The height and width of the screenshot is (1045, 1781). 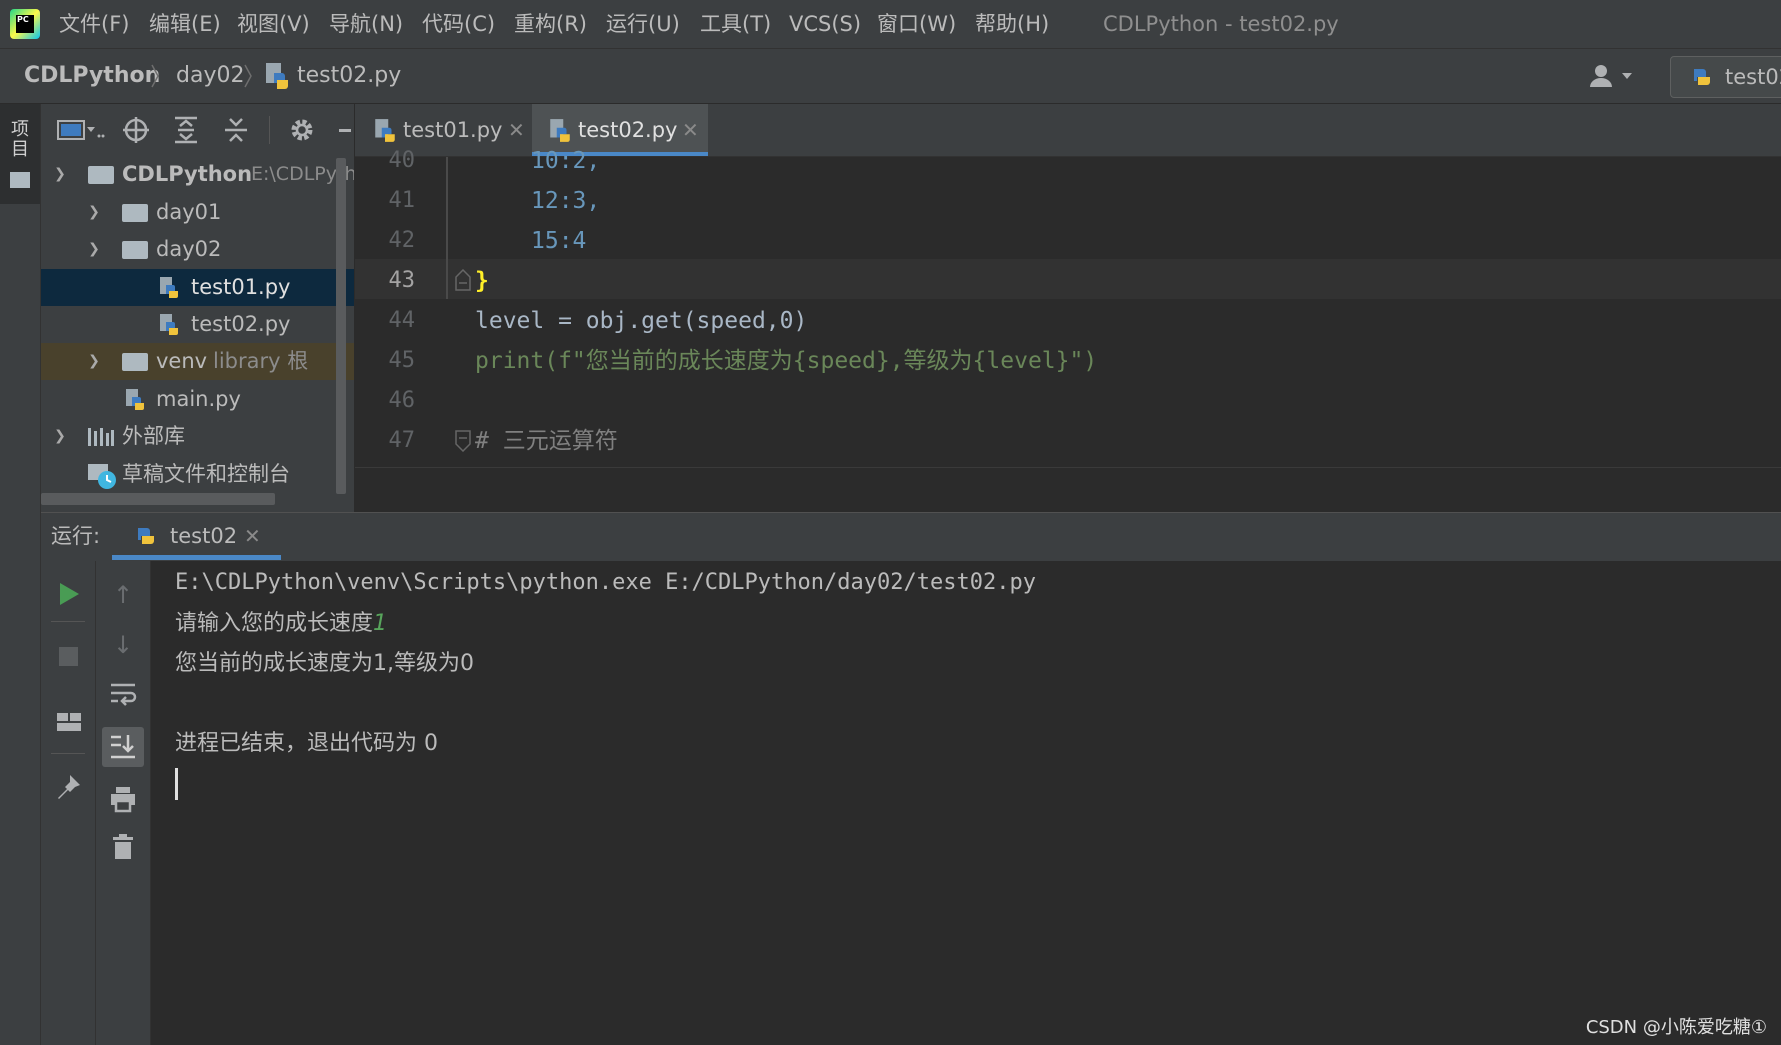 I want to click on active-tab-indicator, so click(x=196, y=557).